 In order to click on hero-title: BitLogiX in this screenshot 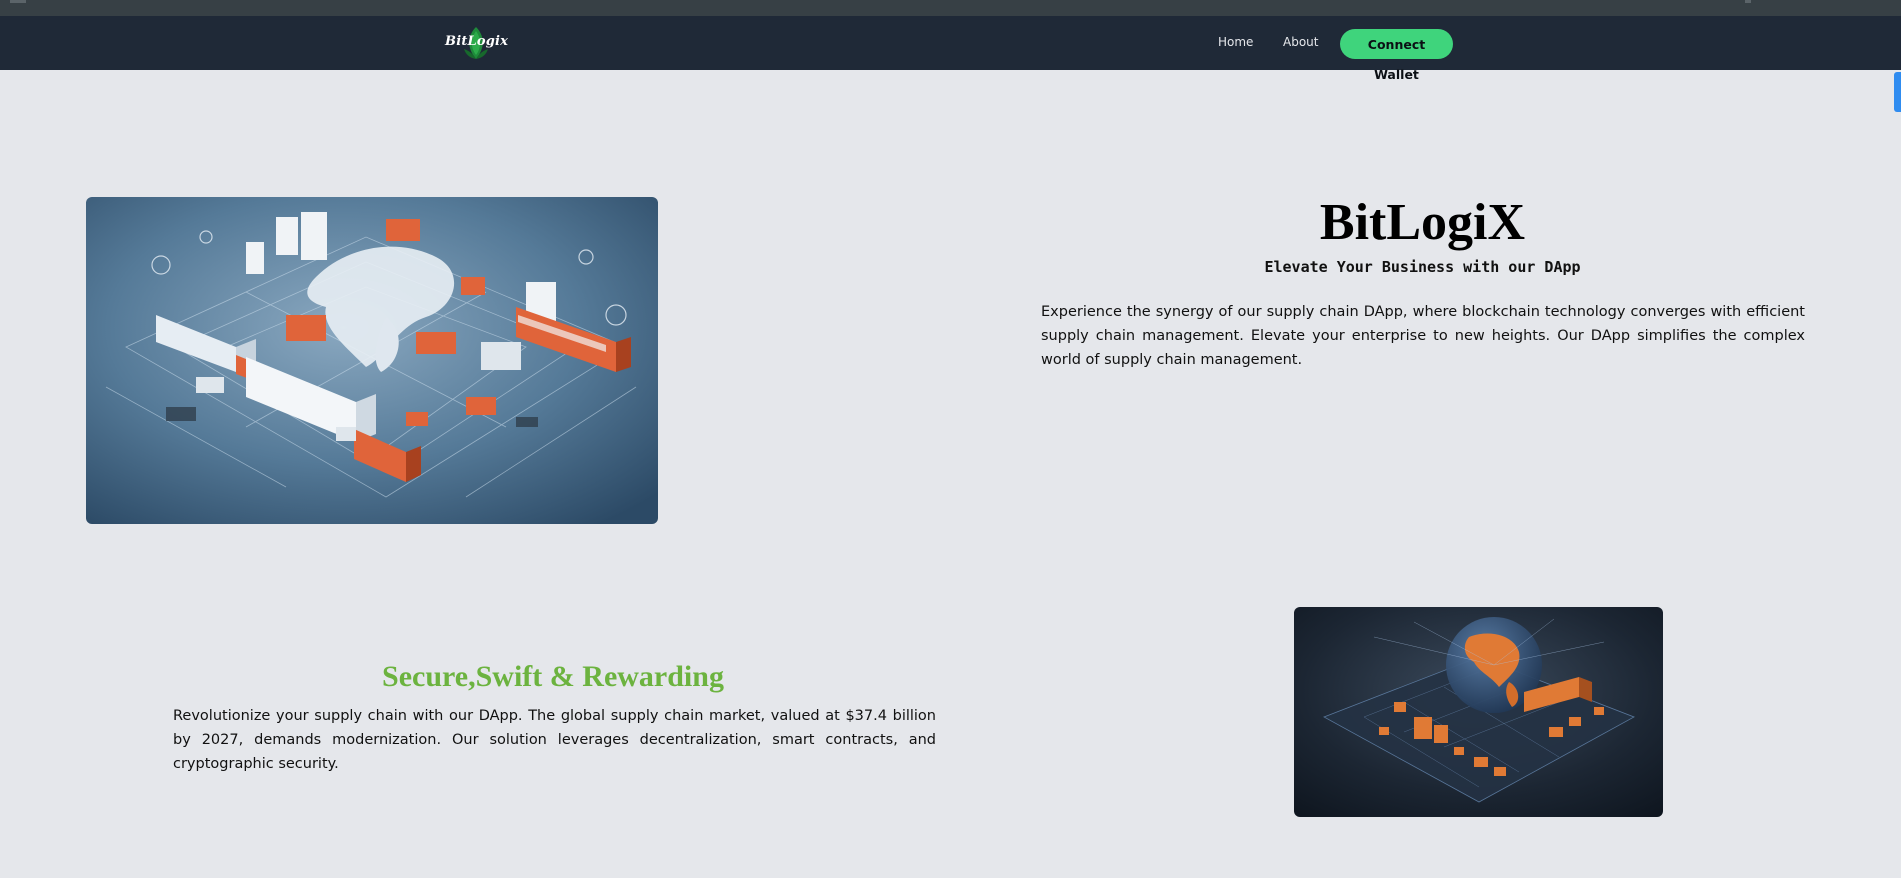, I will do `click(1422, 222)`.